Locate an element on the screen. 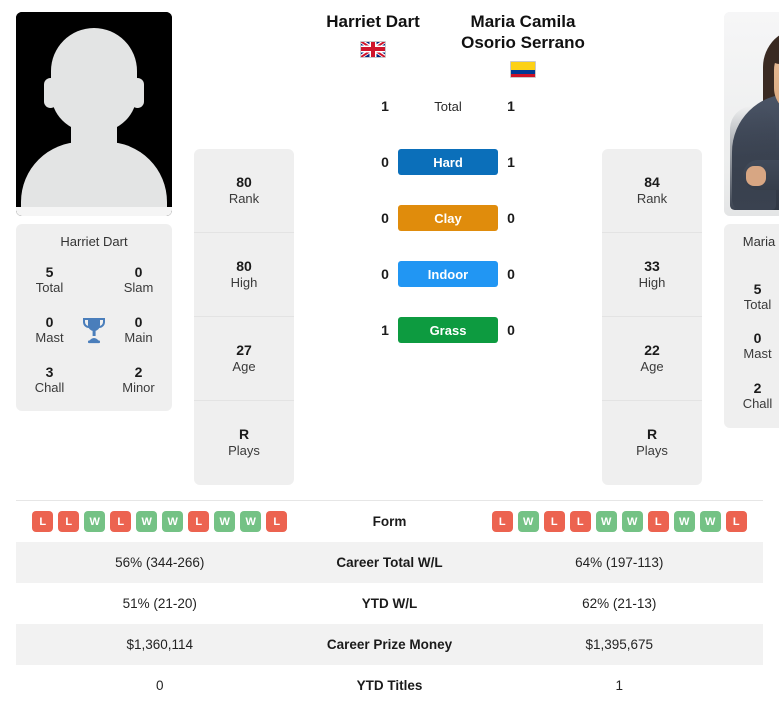  h2h-indoor-bar: Indoor is located at coordinates (448, 274).